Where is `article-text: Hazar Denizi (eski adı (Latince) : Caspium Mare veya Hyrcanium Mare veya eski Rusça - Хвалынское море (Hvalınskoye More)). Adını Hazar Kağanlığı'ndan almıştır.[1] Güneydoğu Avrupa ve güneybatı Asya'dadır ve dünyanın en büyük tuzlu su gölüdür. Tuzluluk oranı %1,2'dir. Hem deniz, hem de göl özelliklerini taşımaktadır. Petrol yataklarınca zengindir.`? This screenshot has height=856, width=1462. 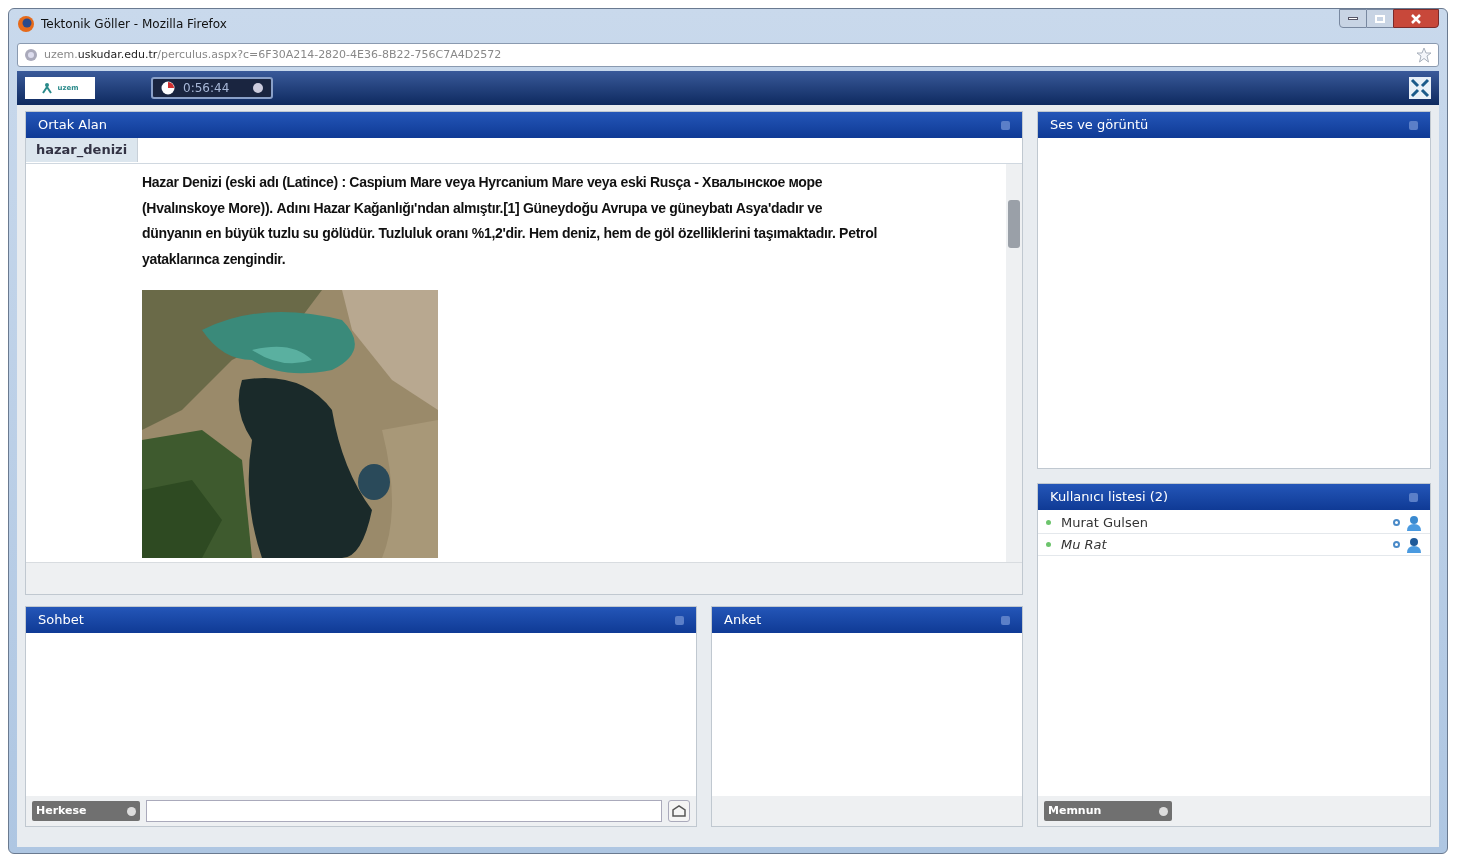 article-text: Hazar Denizi (eski adı (Latince) : Caspium Mare veya Hyrcanium Mare veya eski Rusça - Хвалынское море (Hvalınskoye More)). Adını Hazar Kağanlığı'ndan almıştır.[1] Güneydoğu Avrupa ve güneybatı Asya'dadır ve dünyanın en büyük tuzlu su gölüdür. Tuzluluk oranı %1,2'dir. Hem deniz, hem de göl özelliklerini taşımaktadır. Petrol yataklarınca zengindir. is located at coordinates (510, 221).